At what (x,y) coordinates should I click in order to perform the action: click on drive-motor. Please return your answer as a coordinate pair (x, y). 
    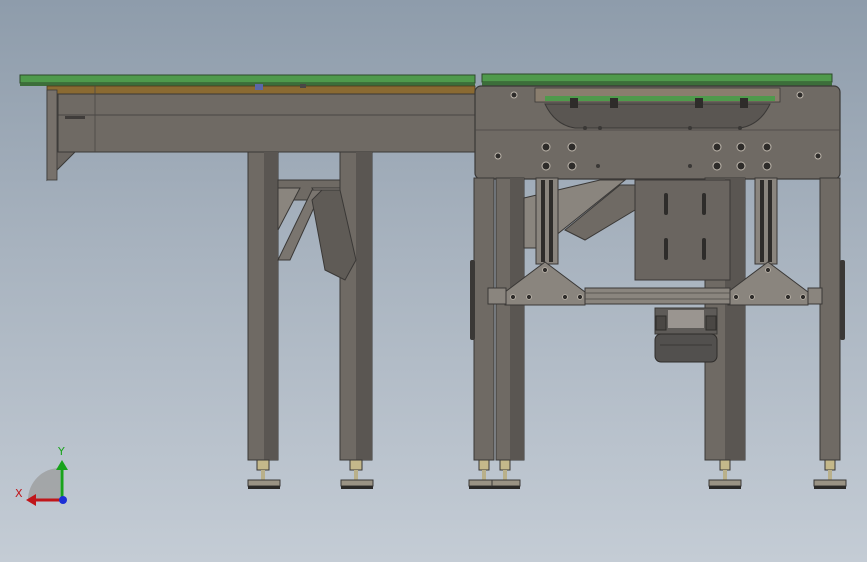
    Looking at the image, I should click on (686, 335).